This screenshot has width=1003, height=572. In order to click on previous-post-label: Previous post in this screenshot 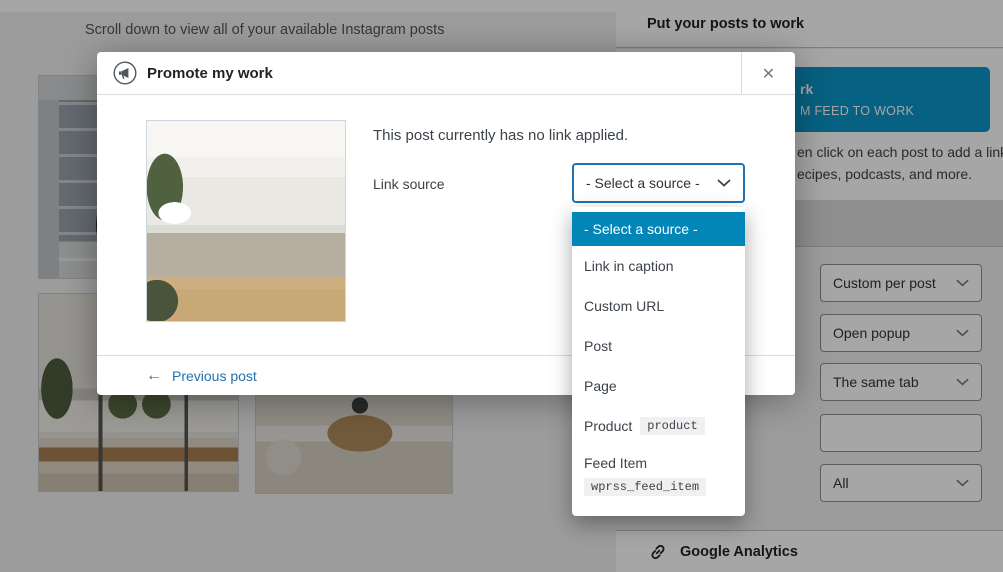, I will do `click(214, 375)`.